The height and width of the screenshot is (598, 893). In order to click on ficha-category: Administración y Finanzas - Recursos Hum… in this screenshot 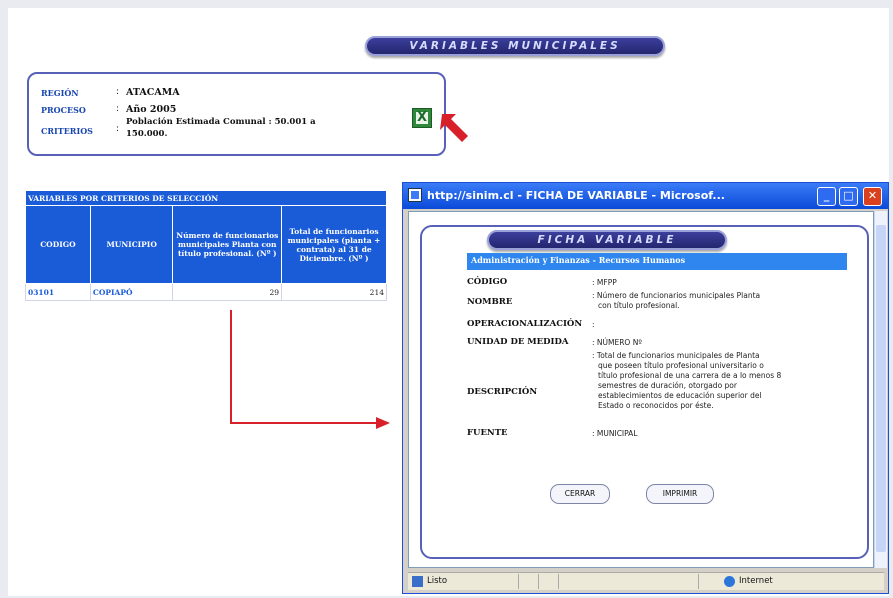, I will do `click(657, 261)`.